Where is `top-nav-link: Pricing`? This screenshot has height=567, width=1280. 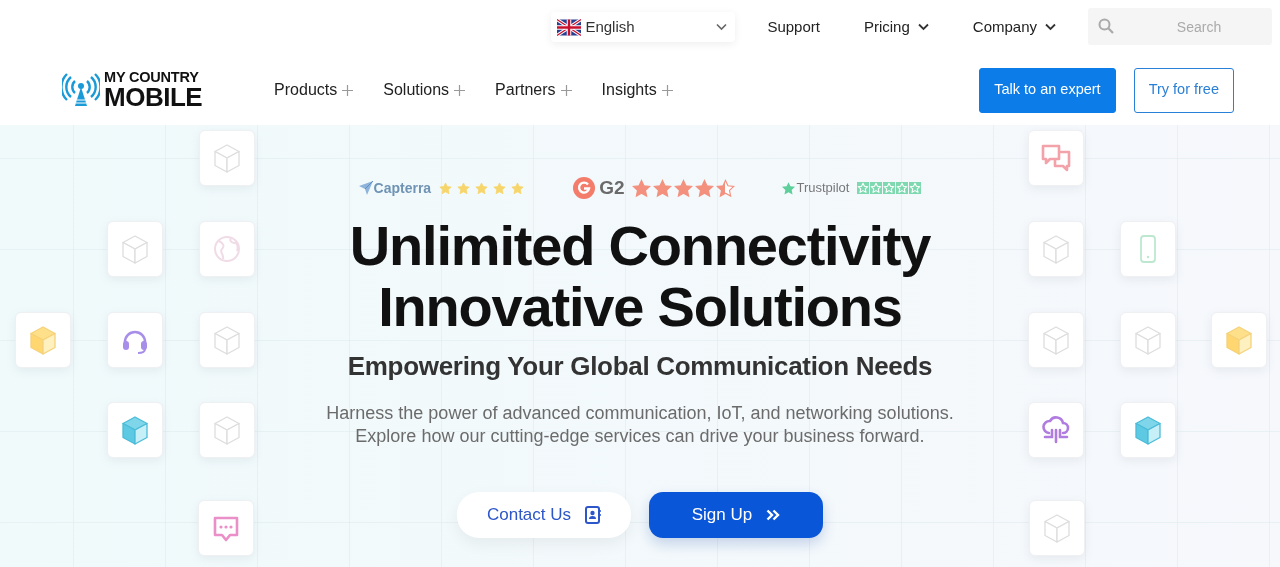
top-nav-link: Pricing is located at coordinates (896, 27).